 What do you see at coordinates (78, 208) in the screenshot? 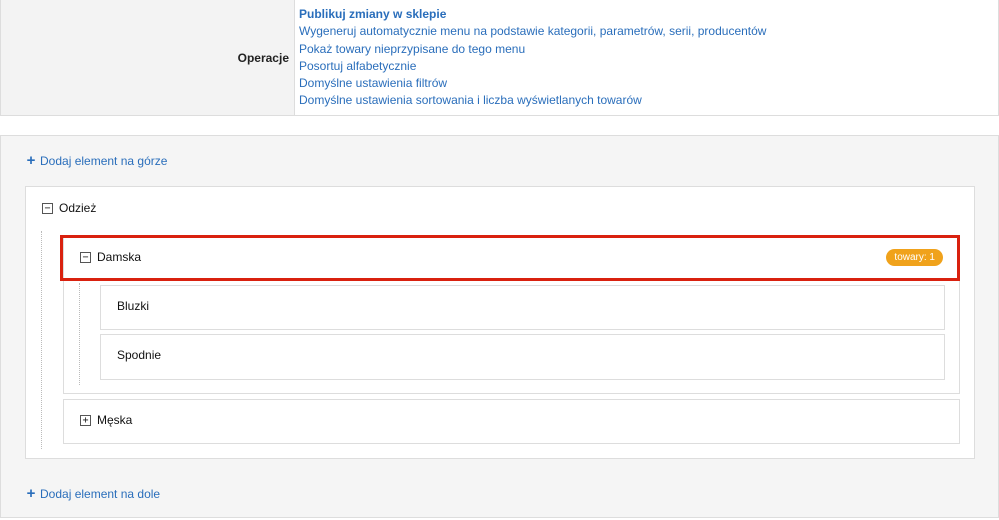
I see `tree-node-label: Odzież` at bounding box center [78, 208].